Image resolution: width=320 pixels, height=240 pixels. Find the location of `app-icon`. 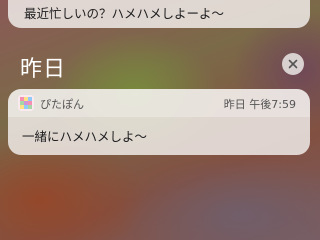

app-icon is located at coordinates (26, 103).